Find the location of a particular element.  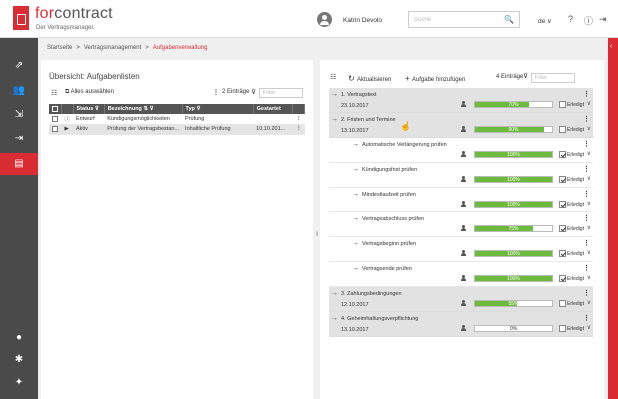

language-select: de ∨ is located at coordinates (545, 21).